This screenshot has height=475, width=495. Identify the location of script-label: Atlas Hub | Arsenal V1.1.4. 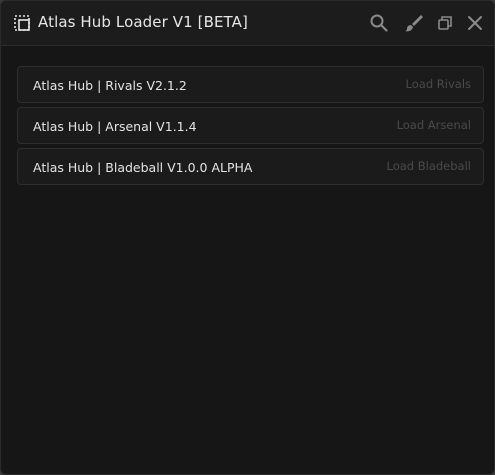
(115, 126).